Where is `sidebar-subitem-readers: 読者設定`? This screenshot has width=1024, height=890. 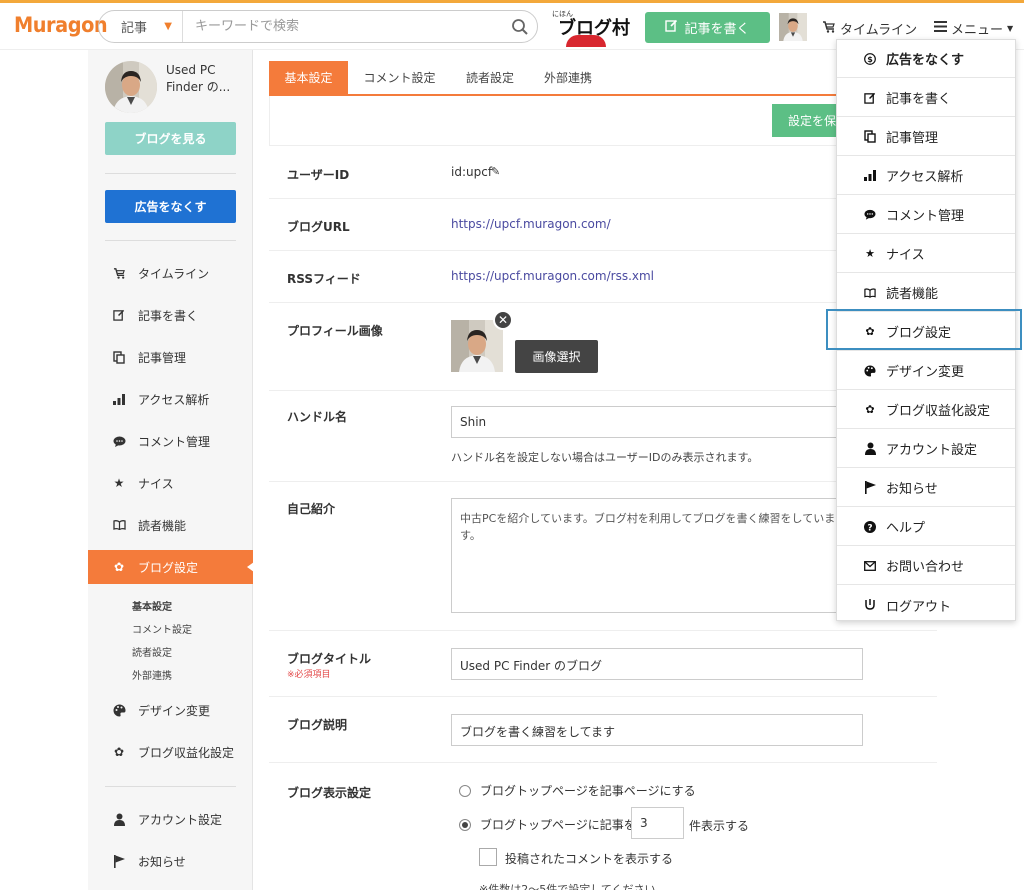
sidebar-subitem-readers: 読者設定 is located at coordinates (152, 651).